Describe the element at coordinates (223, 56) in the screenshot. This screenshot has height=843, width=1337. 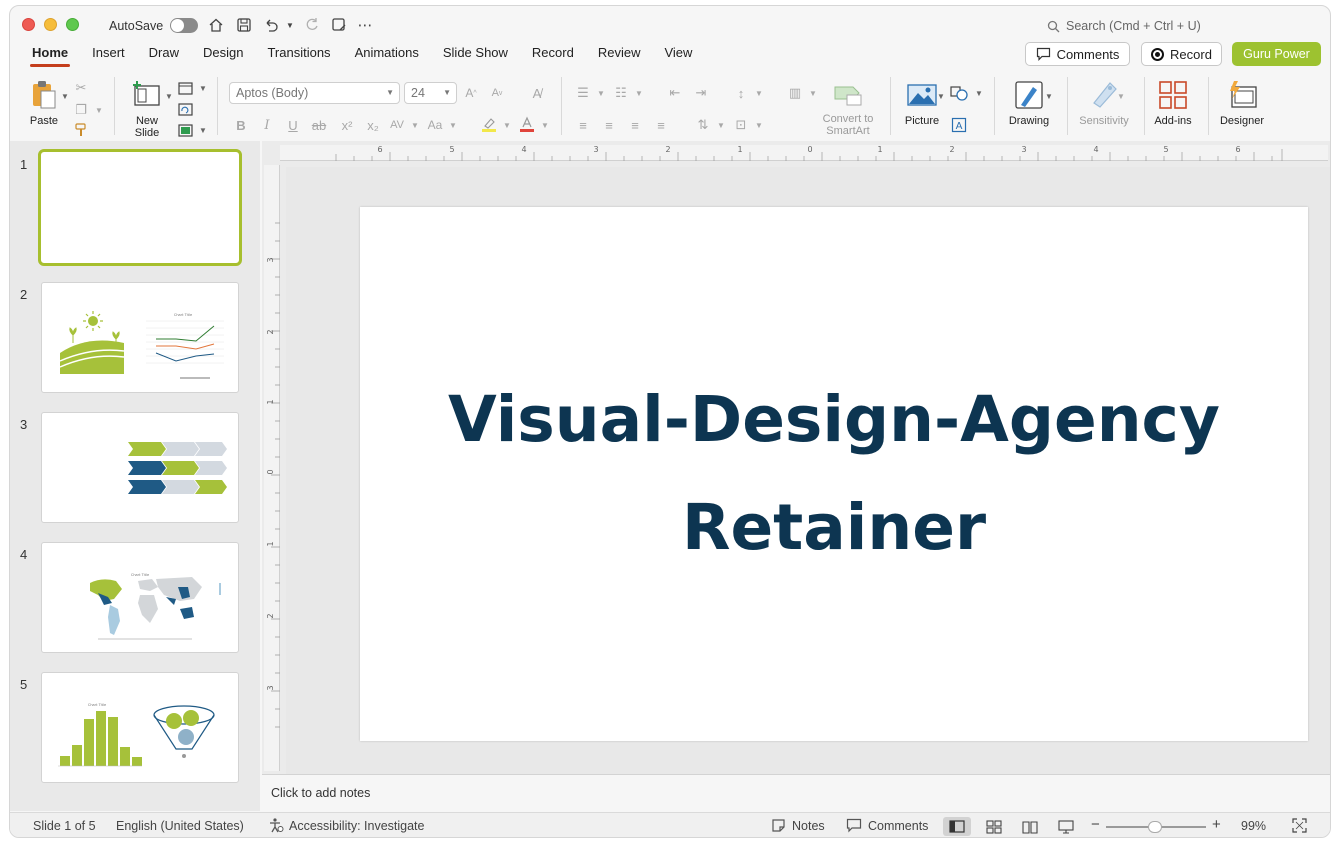
I see `tab-design: Design` at that location.